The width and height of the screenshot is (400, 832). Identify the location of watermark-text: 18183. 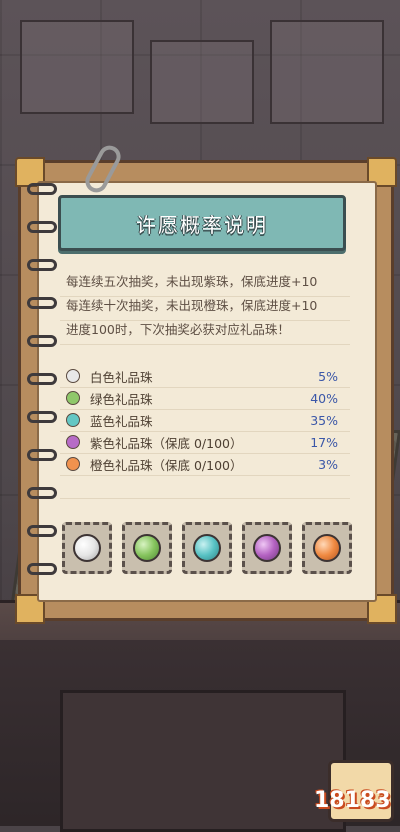
(352, 800).